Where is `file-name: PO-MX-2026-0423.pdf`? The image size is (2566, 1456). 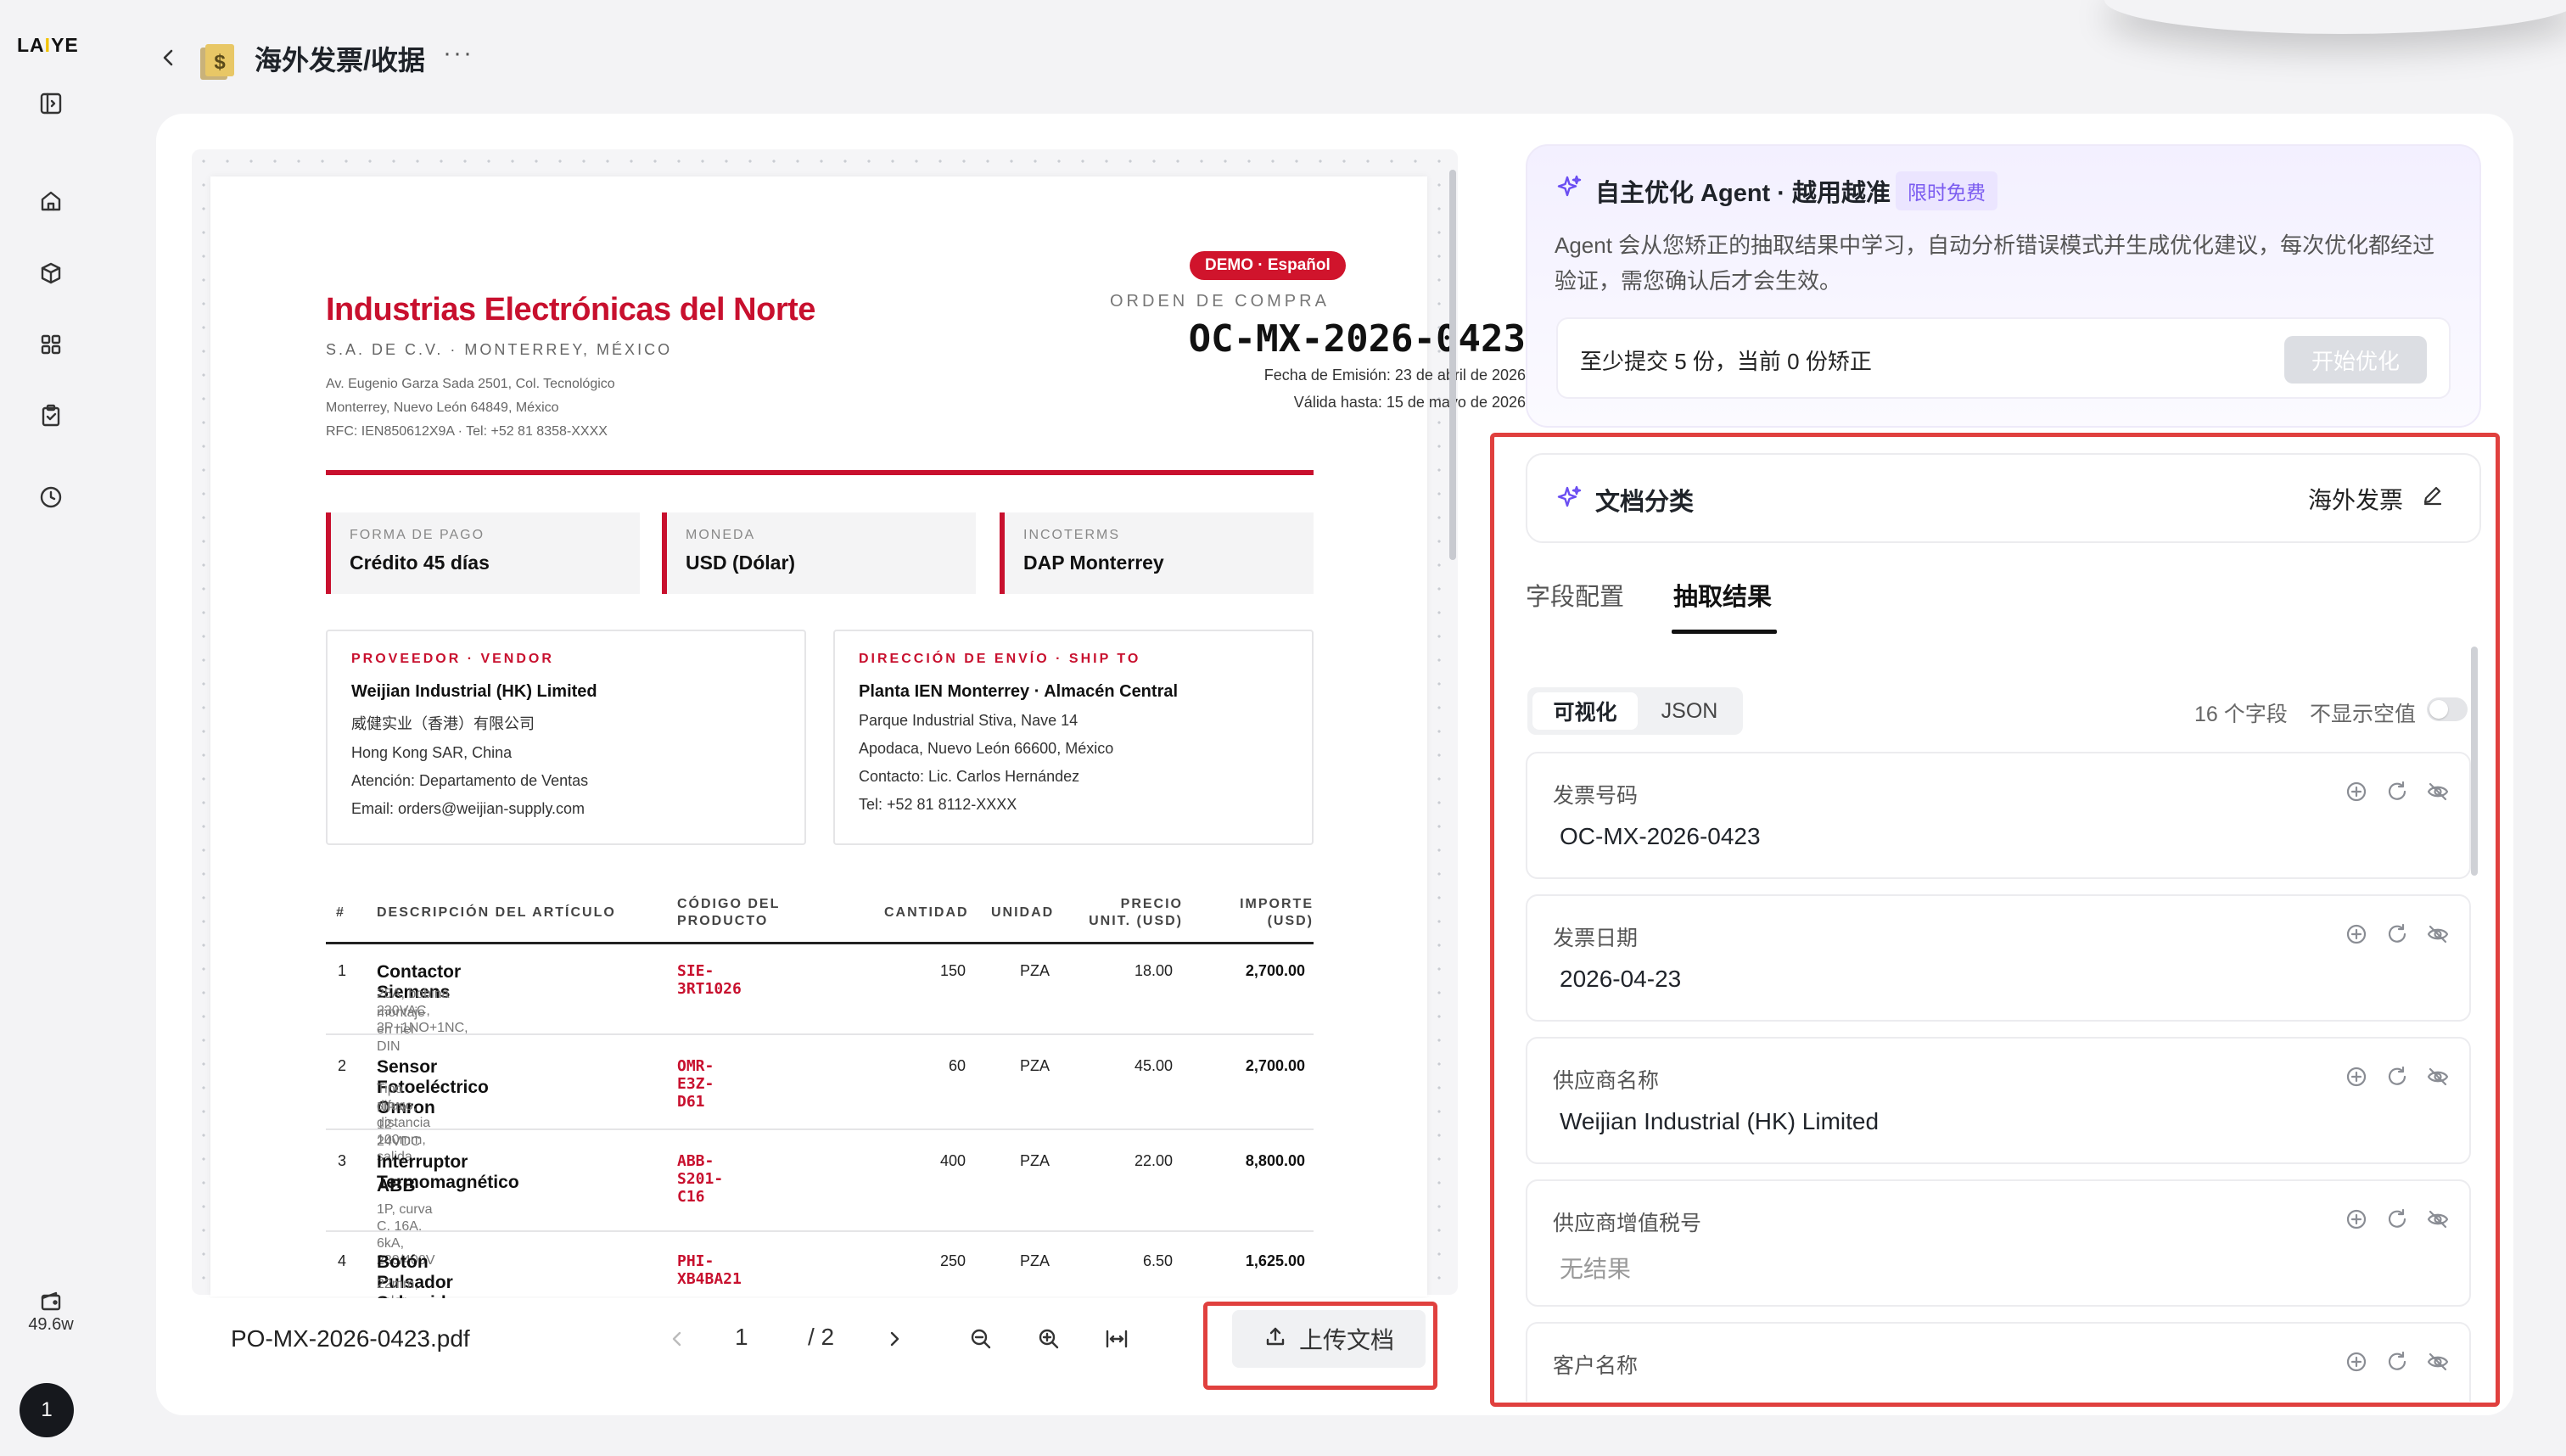
file-name: PO-MX-2026-0423.pdf is located at coordinates (350, 1338).